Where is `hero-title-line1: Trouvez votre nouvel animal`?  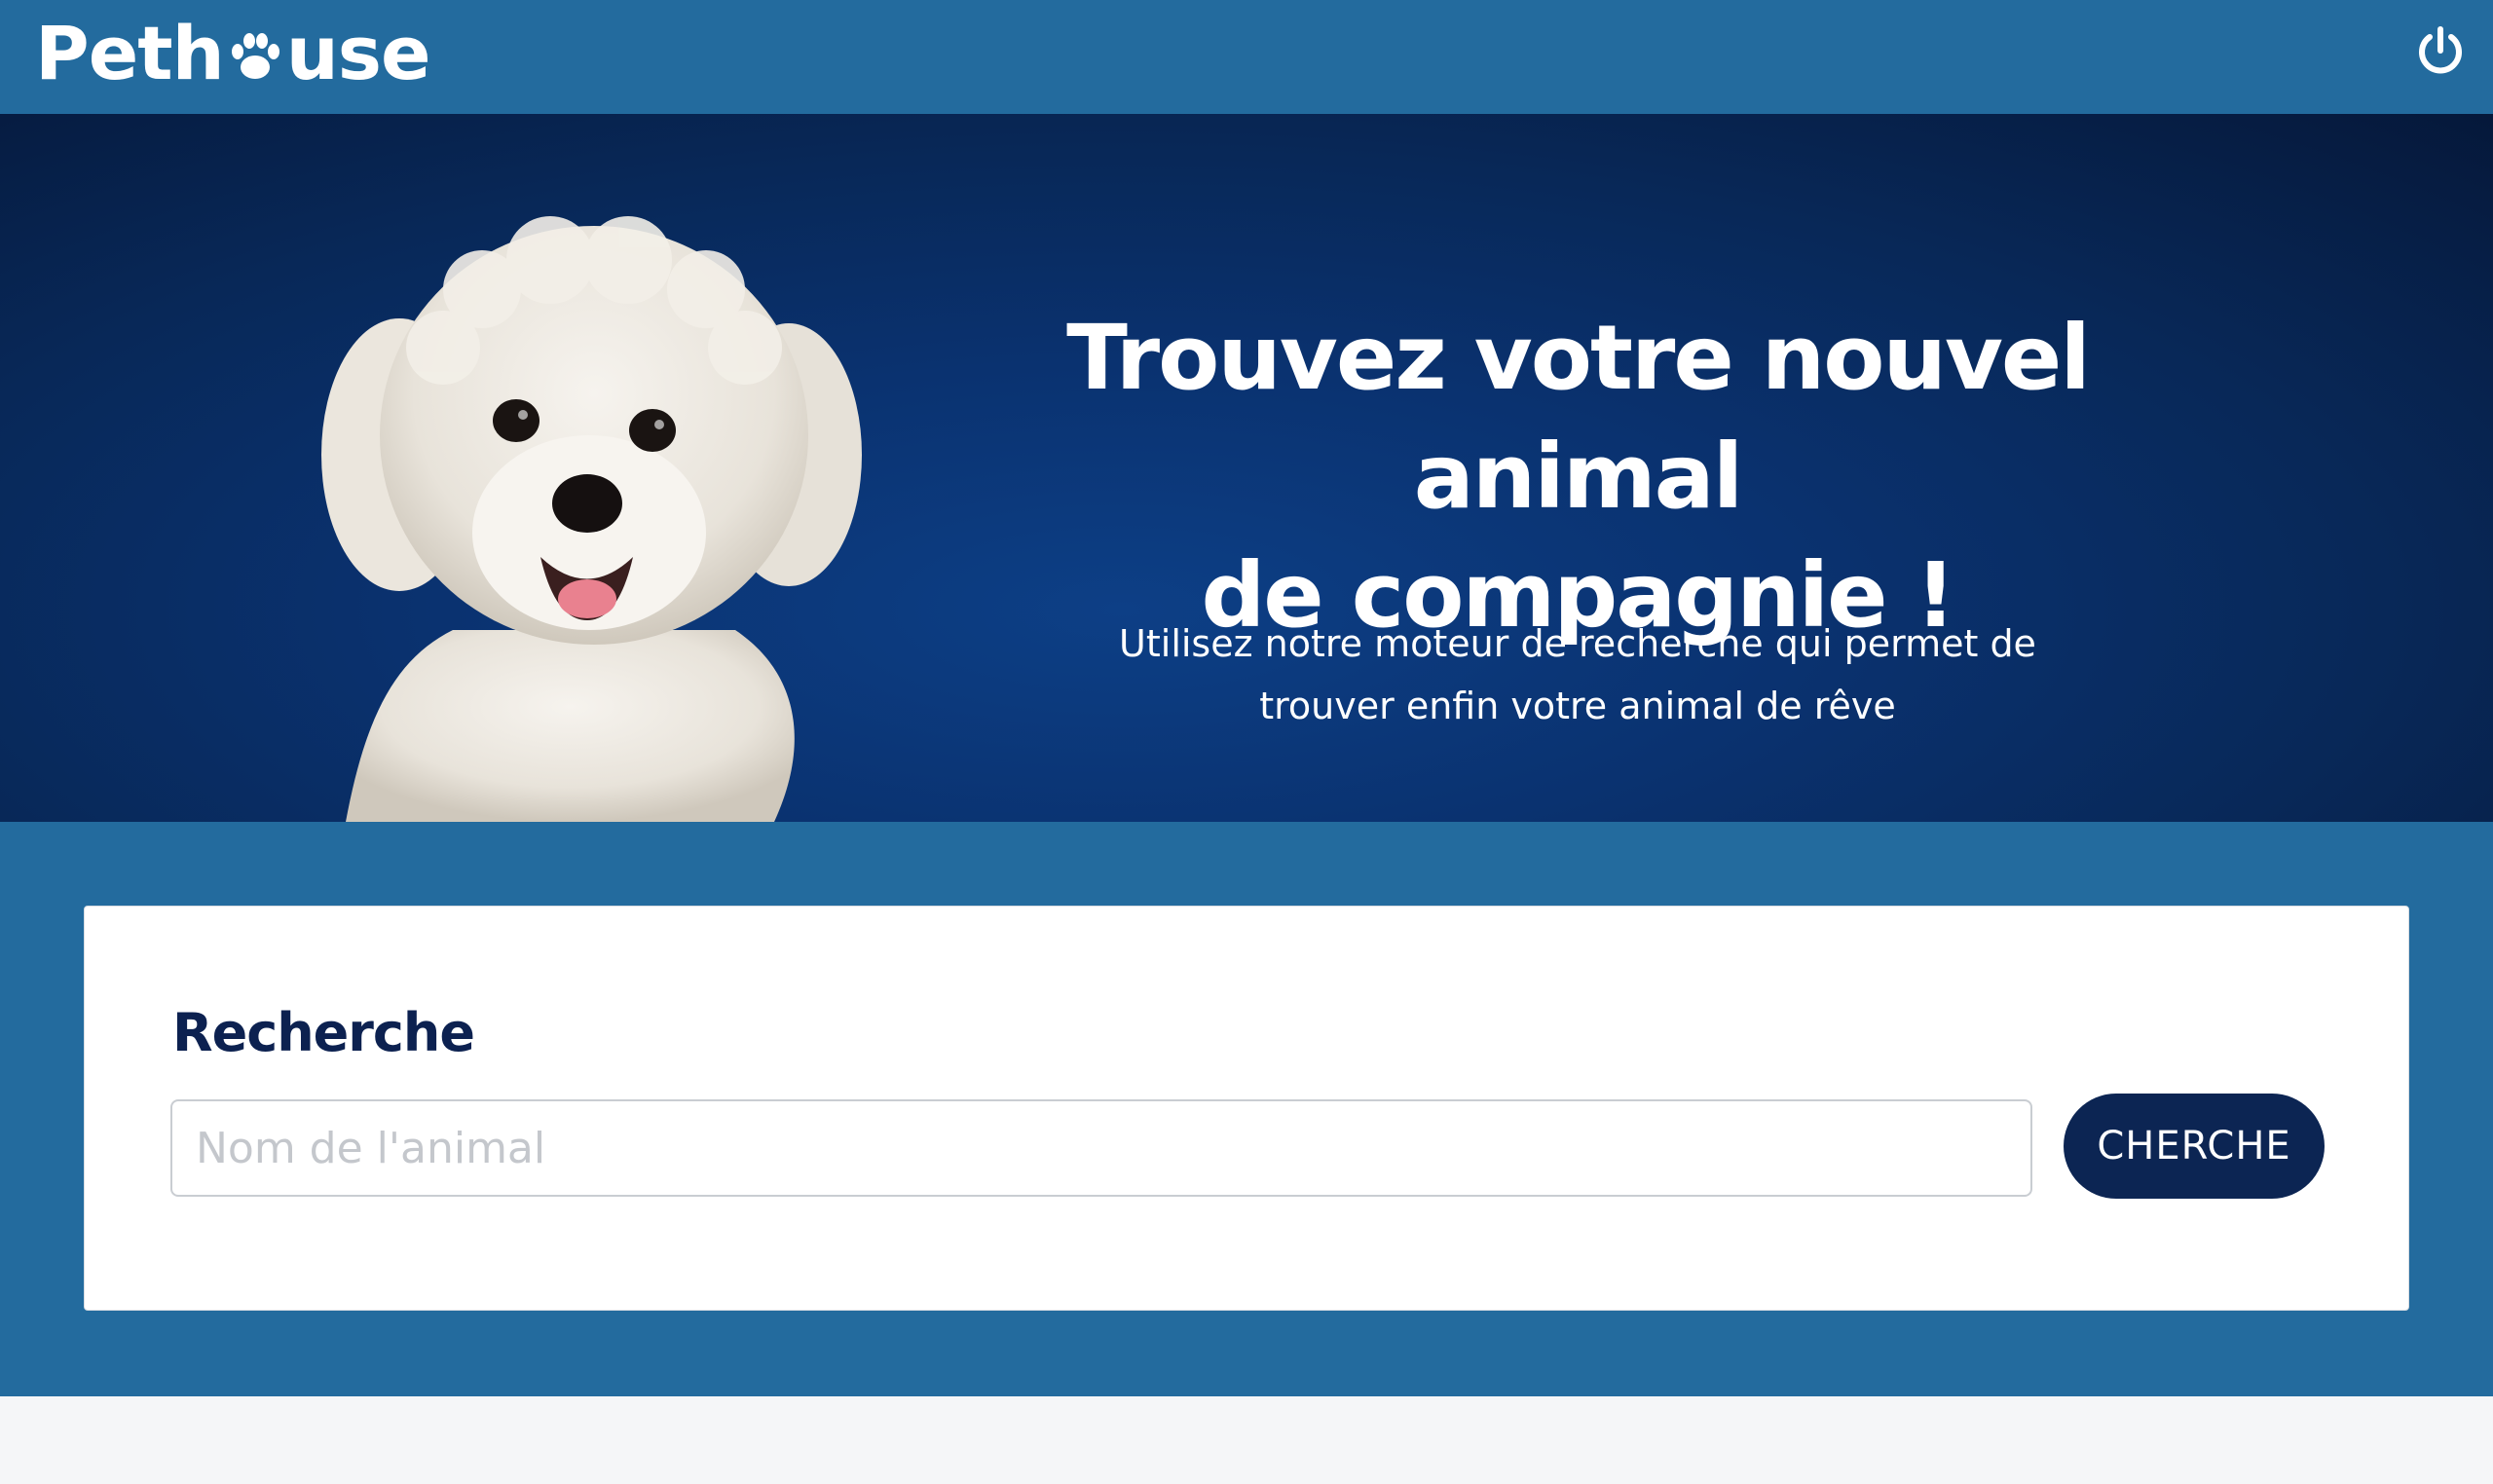
hero-title-line1: Trouvez votre nouvel animal is located at coordinates (1579, 417).